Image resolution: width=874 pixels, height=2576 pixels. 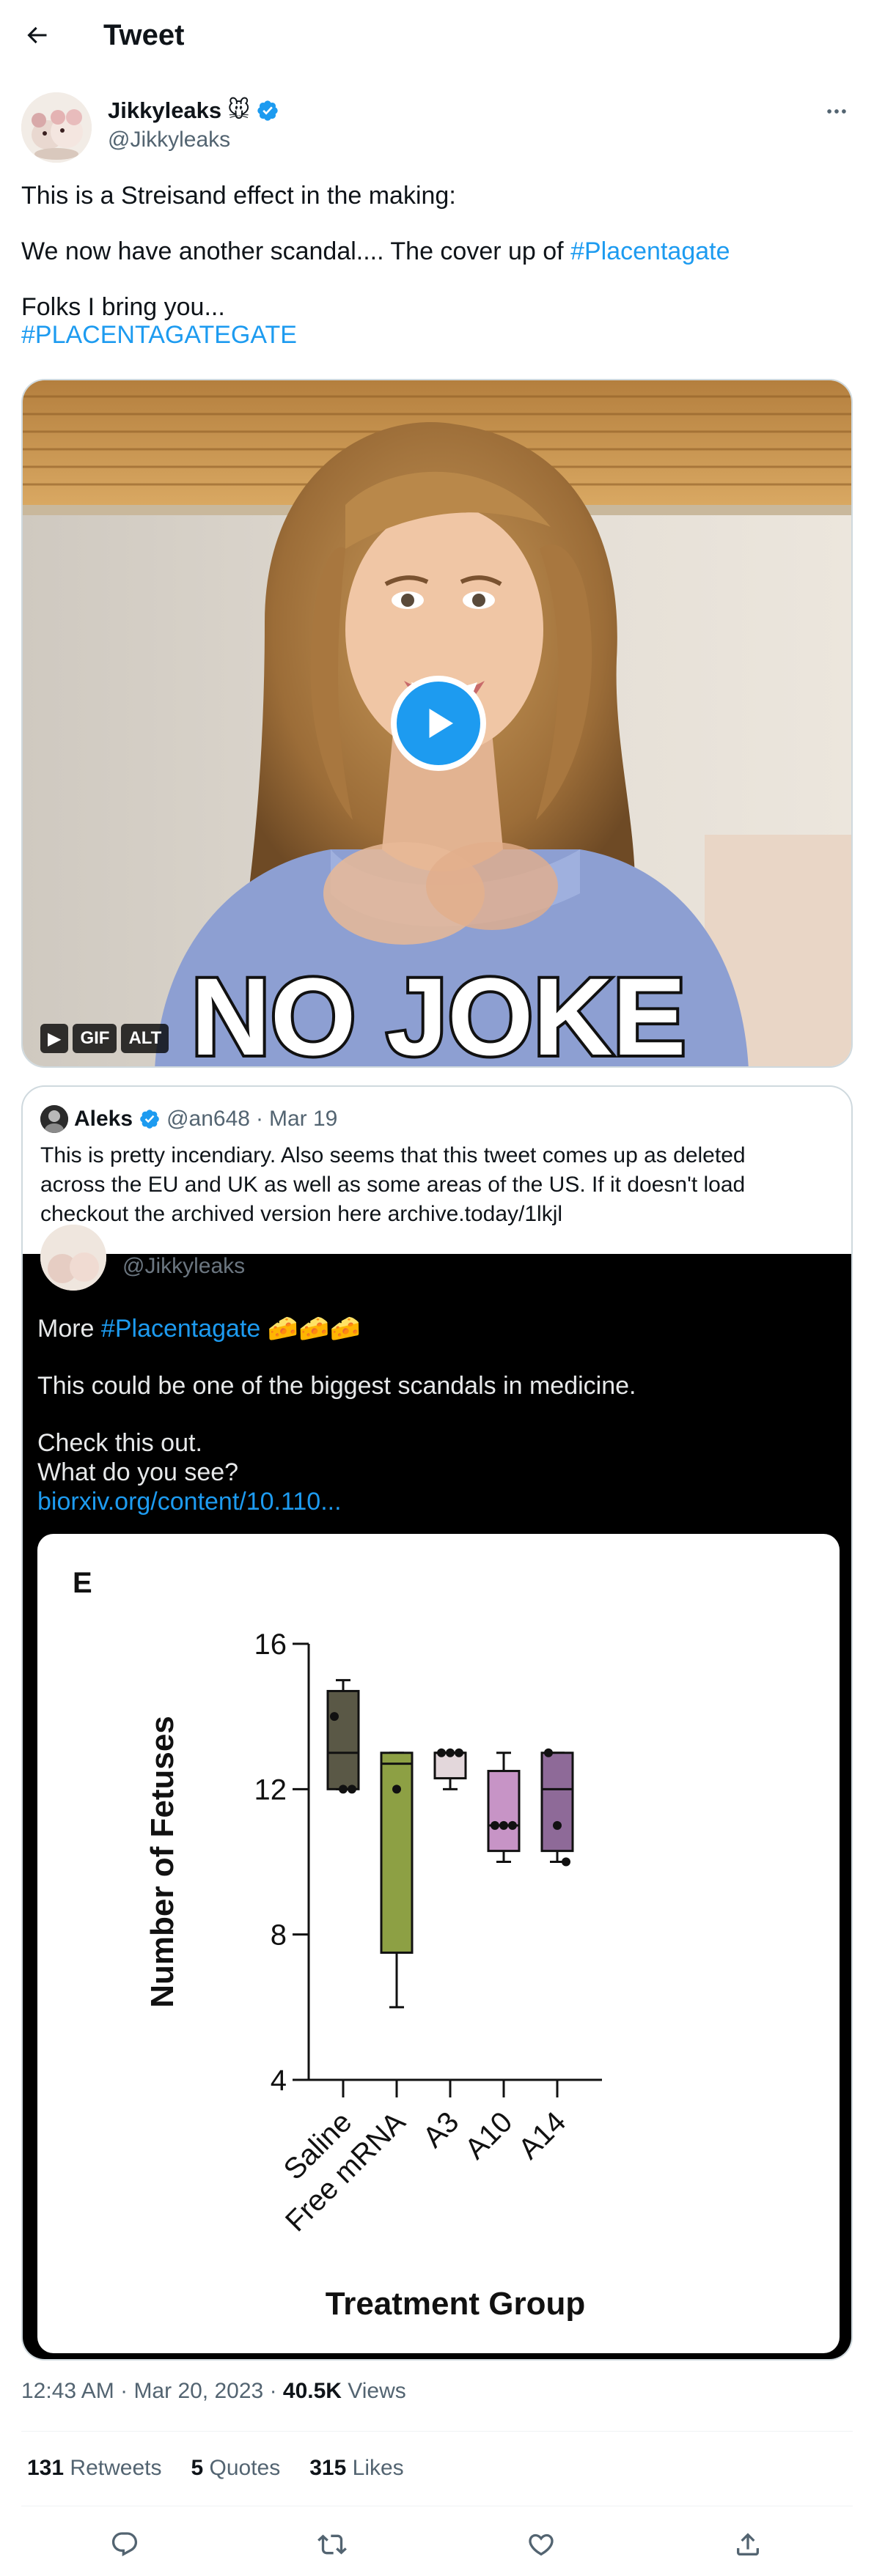 What do you see at coordinates (138, 1472) in the screenshot?
I see `screenshot-line: What do you see?` at bounding box center [138, 1472].